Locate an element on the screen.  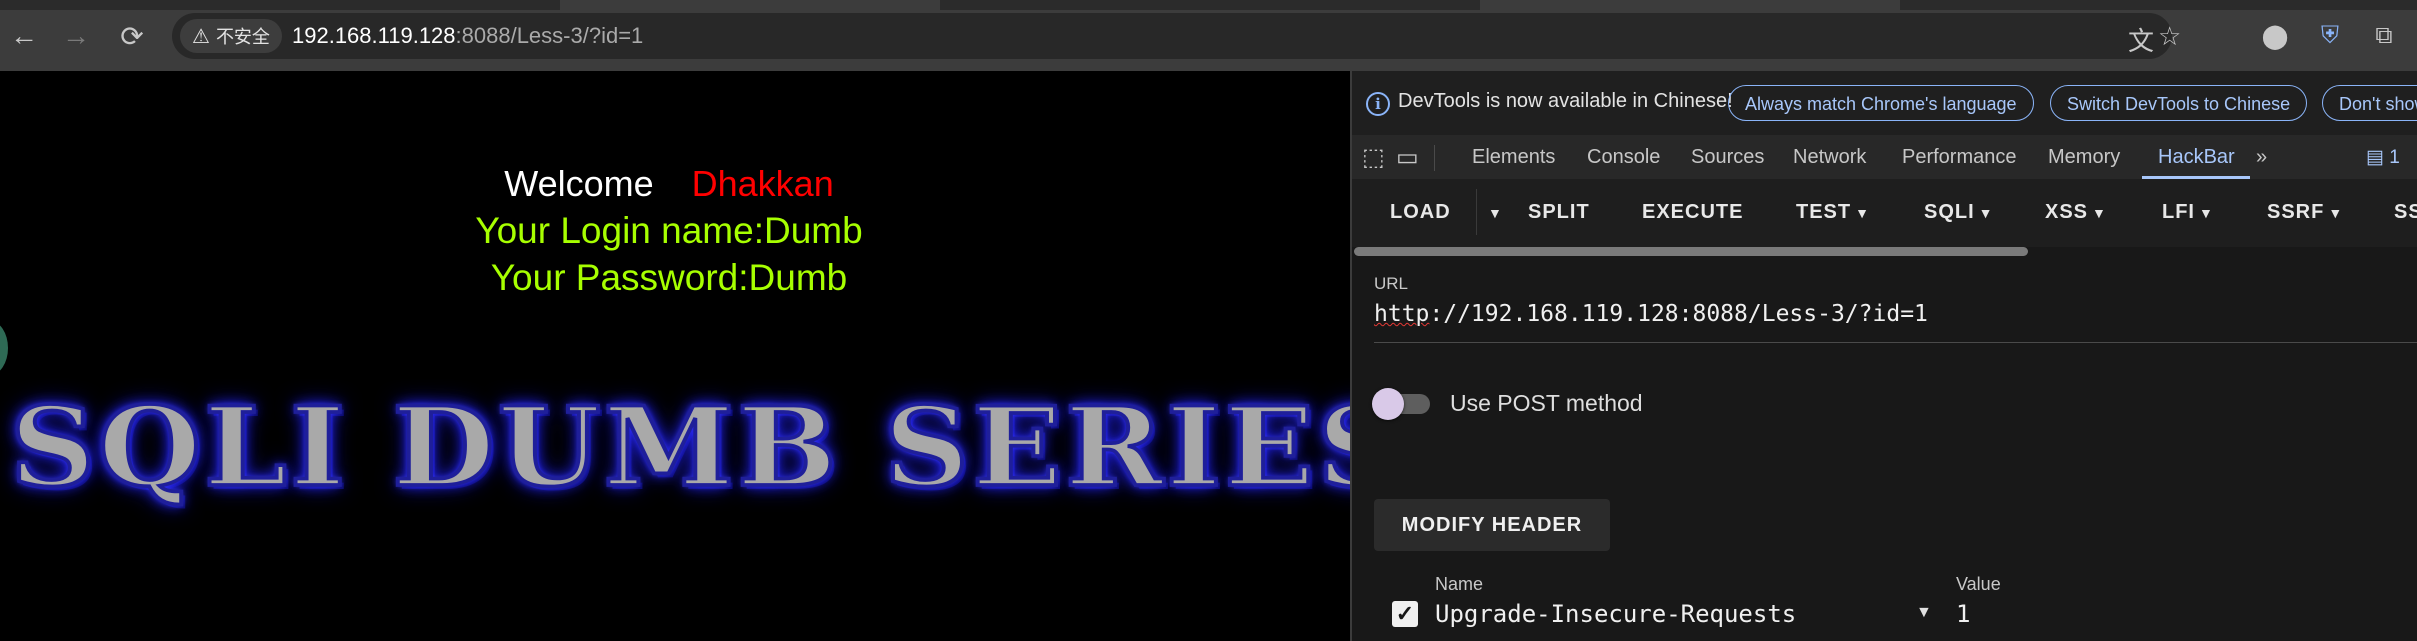
sqli-dumb-series-banner: SQLI DUMB SERIES is located at coordinates (679, 447).